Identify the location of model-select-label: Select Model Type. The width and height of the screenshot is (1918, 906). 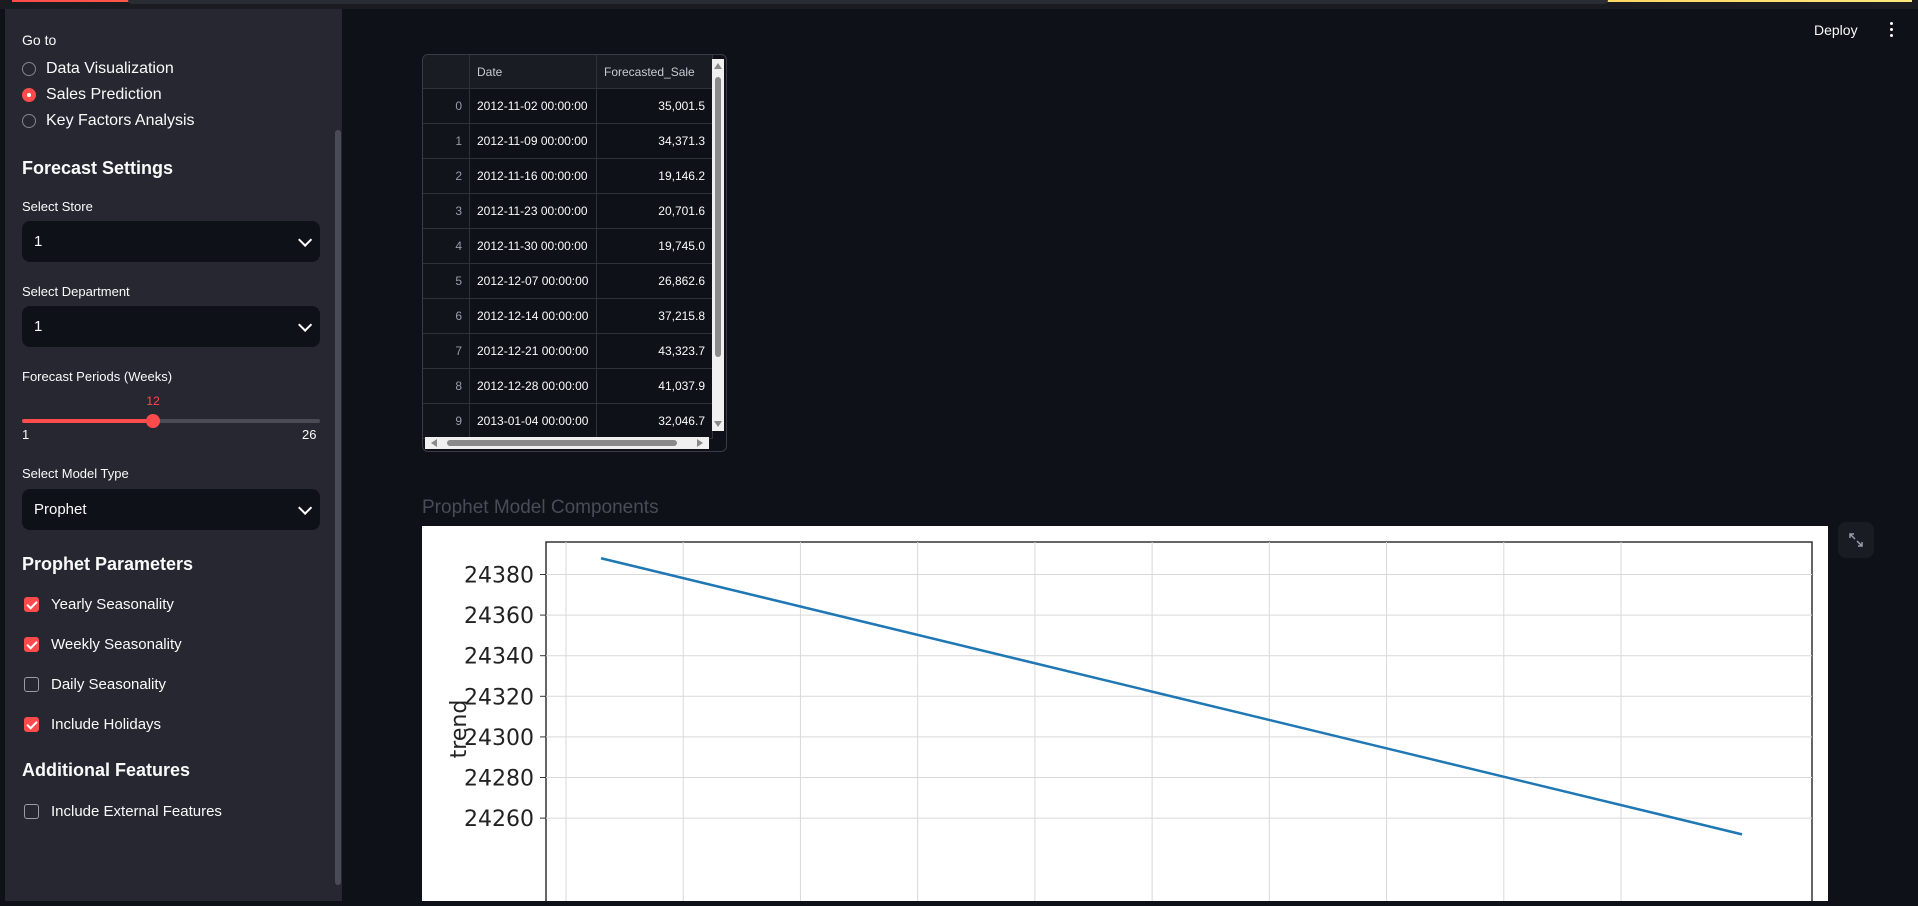
(75, 473).